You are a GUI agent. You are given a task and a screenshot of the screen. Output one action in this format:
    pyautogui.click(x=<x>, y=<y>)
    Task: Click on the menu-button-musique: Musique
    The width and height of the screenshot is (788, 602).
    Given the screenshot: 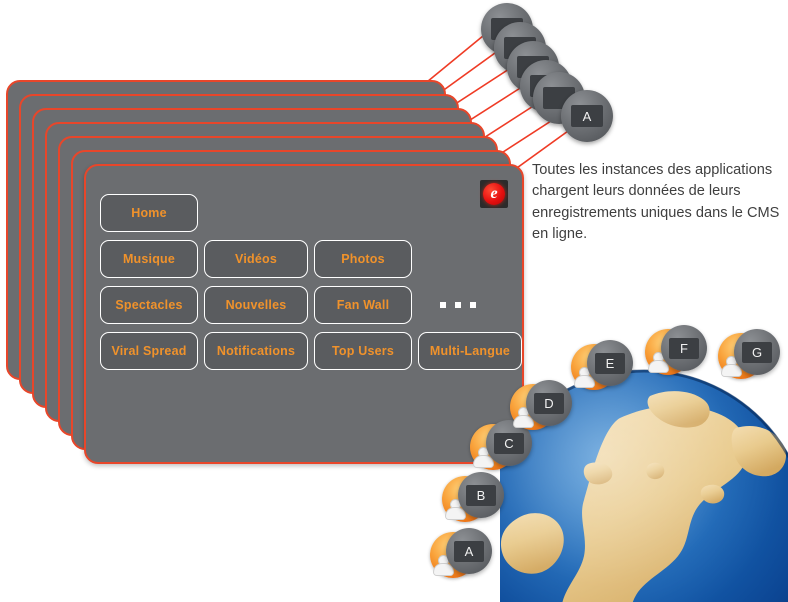 What is the action you would take?
    pyautogui.click(x=149, y=259)
    